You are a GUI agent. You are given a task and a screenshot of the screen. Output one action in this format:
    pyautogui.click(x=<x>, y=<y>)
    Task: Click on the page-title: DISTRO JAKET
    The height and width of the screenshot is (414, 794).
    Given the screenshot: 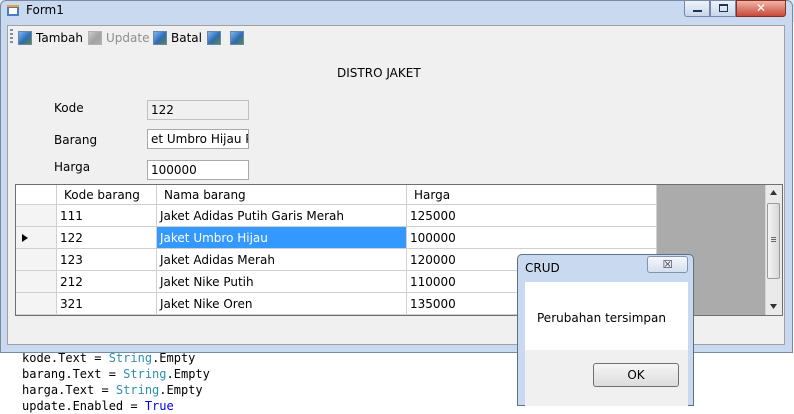 What is the action you would take?
    pyautogui.click(x=379, y=73)
    